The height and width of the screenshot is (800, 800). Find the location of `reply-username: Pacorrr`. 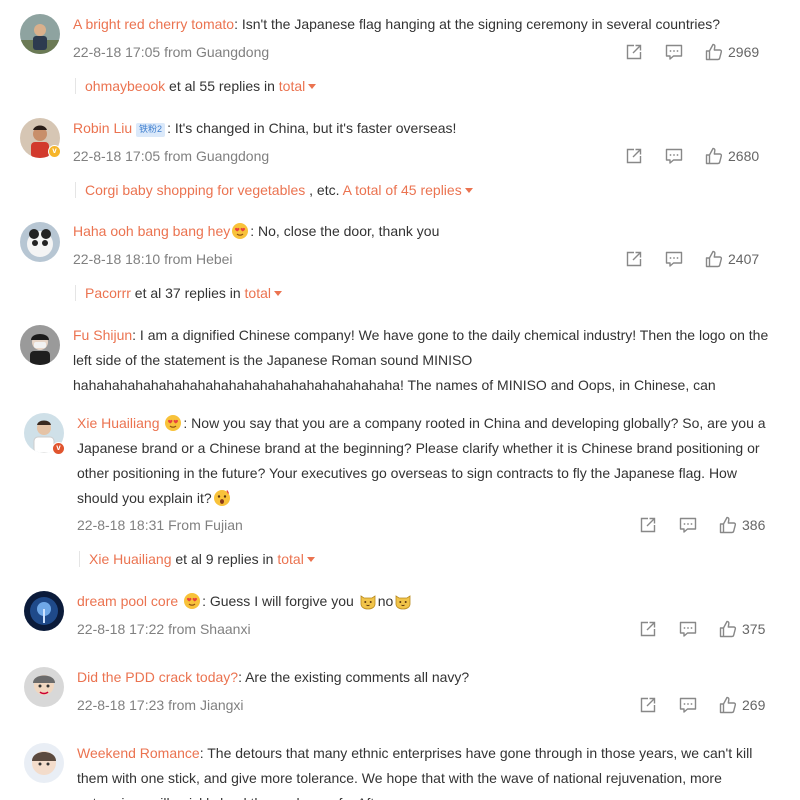

reply-username: Pacorrr is located at coordinates (108, 293).